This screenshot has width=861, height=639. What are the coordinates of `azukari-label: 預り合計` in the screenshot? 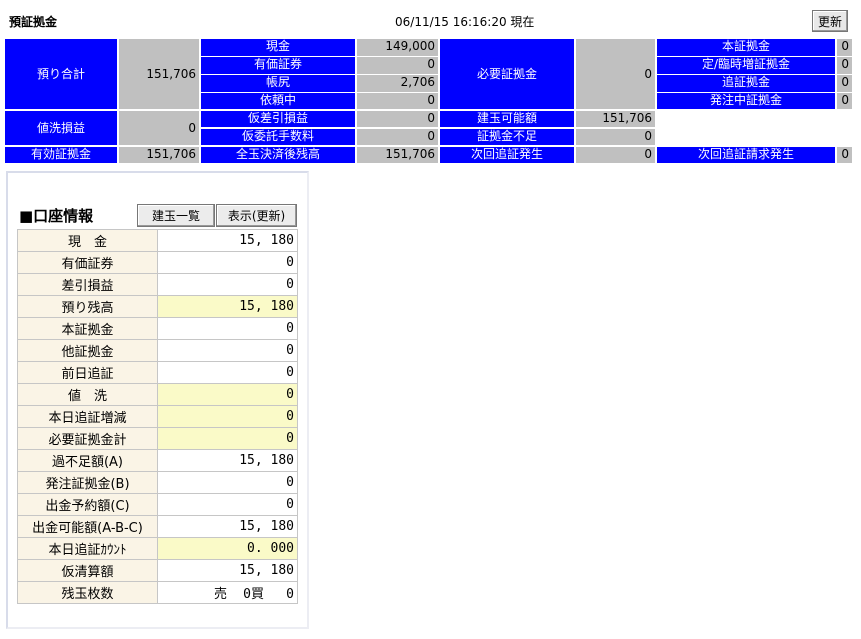 It's located at (61, 74).